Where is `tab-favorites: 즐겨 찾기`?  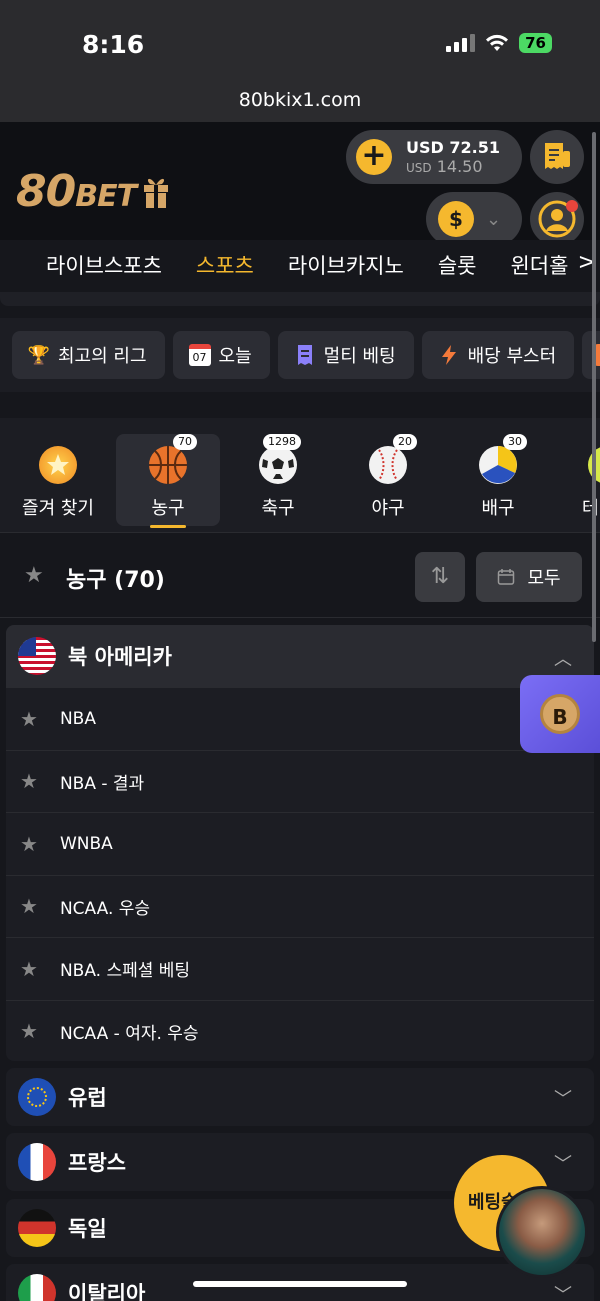 tab-favorites: 즐겨 찾기 is located at coordinates (58, 480).